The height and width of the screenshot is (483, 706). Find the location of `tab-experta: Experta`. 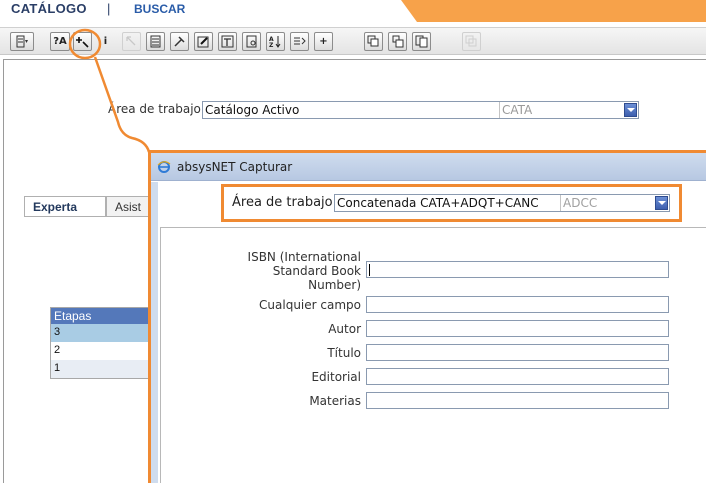

tab-experta: Experta is located at coordinates (65, 206).